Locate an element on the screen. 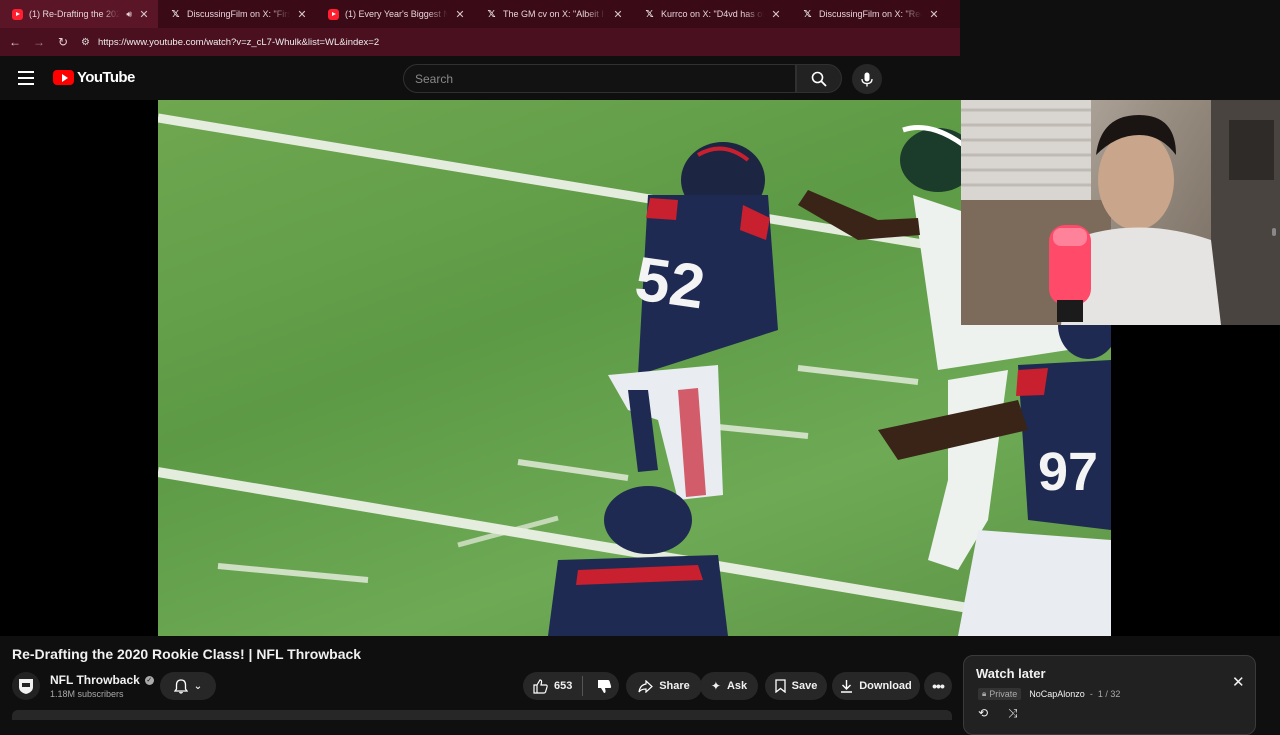 This screenshot has width=1280, height=735. tab-title: DiscussingFilm on X: "First trail is located at coordinates (238, 14).